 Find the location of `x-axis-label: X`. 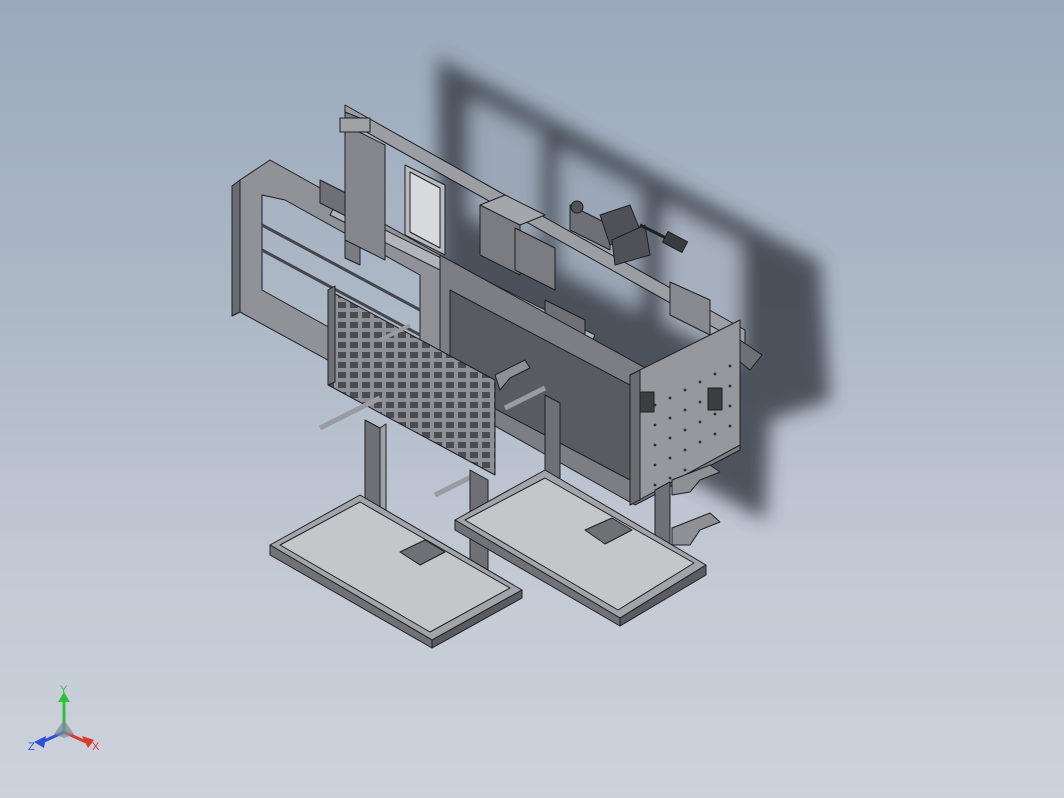

x-axis-label: X is located at coordinates (96, 747).